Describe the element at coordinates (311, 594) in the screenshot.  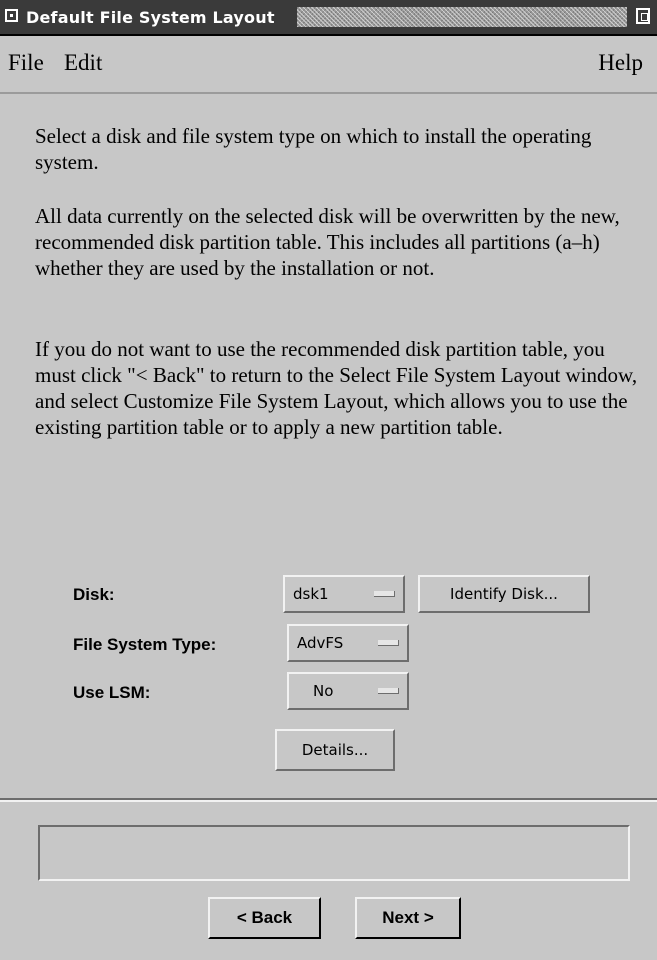
I see `disk-value: dsk1` at that location.